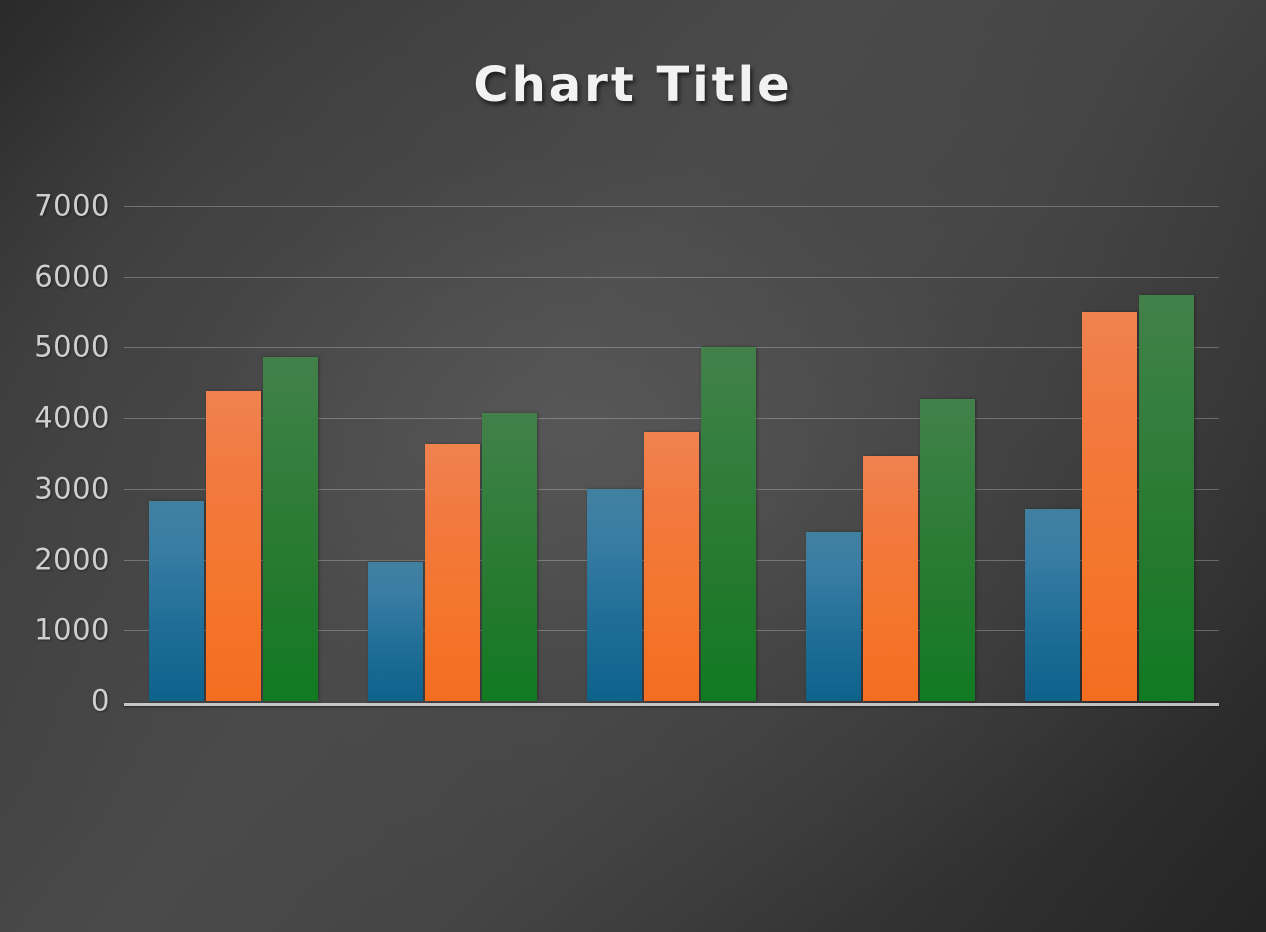  Describe the element at coordinates (72, 346) in the screenshot. I see `y-axis-tick-label: 5000` at that location.